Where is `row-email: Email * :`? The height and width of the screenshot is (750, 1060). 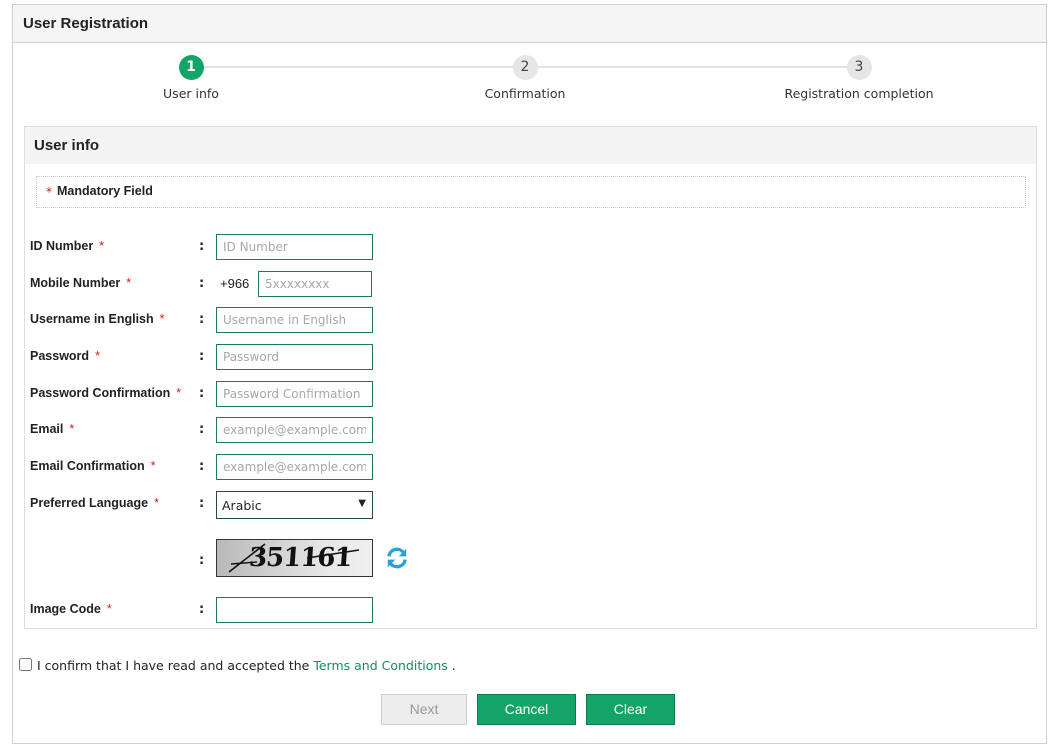 row-email: Email * : is located at coordinates (230, 430).